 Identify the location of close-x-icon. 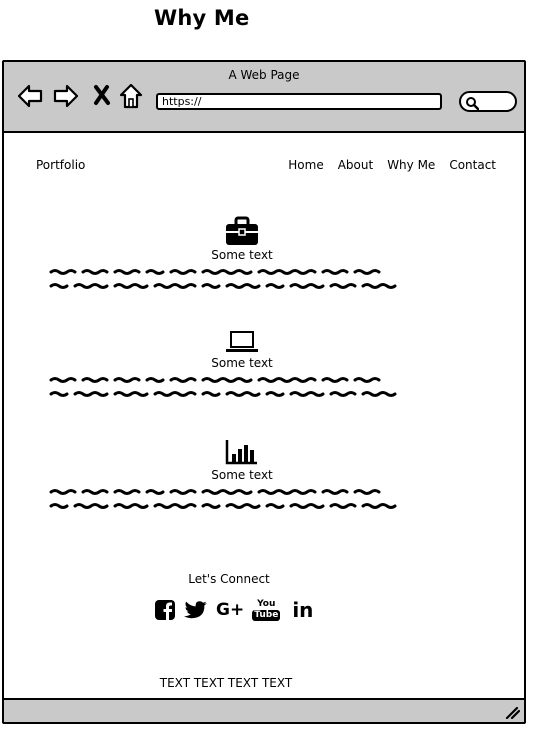
(104, 96).